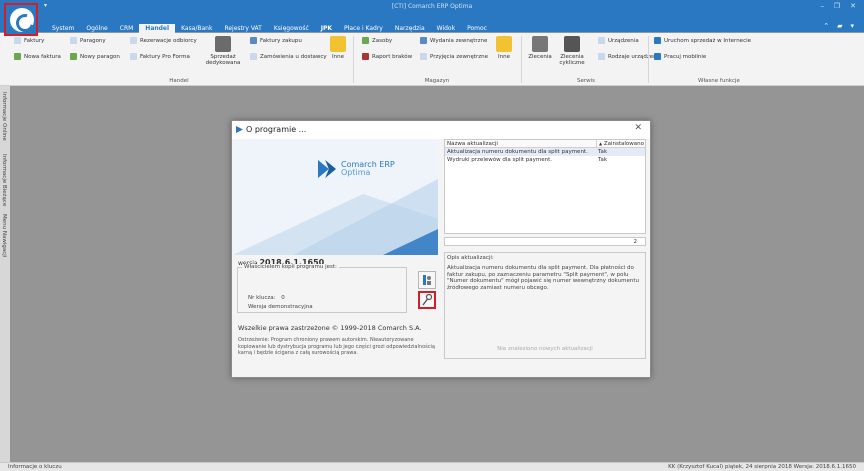  I want to click on notifications-icon: ▰, so click(839, 26).